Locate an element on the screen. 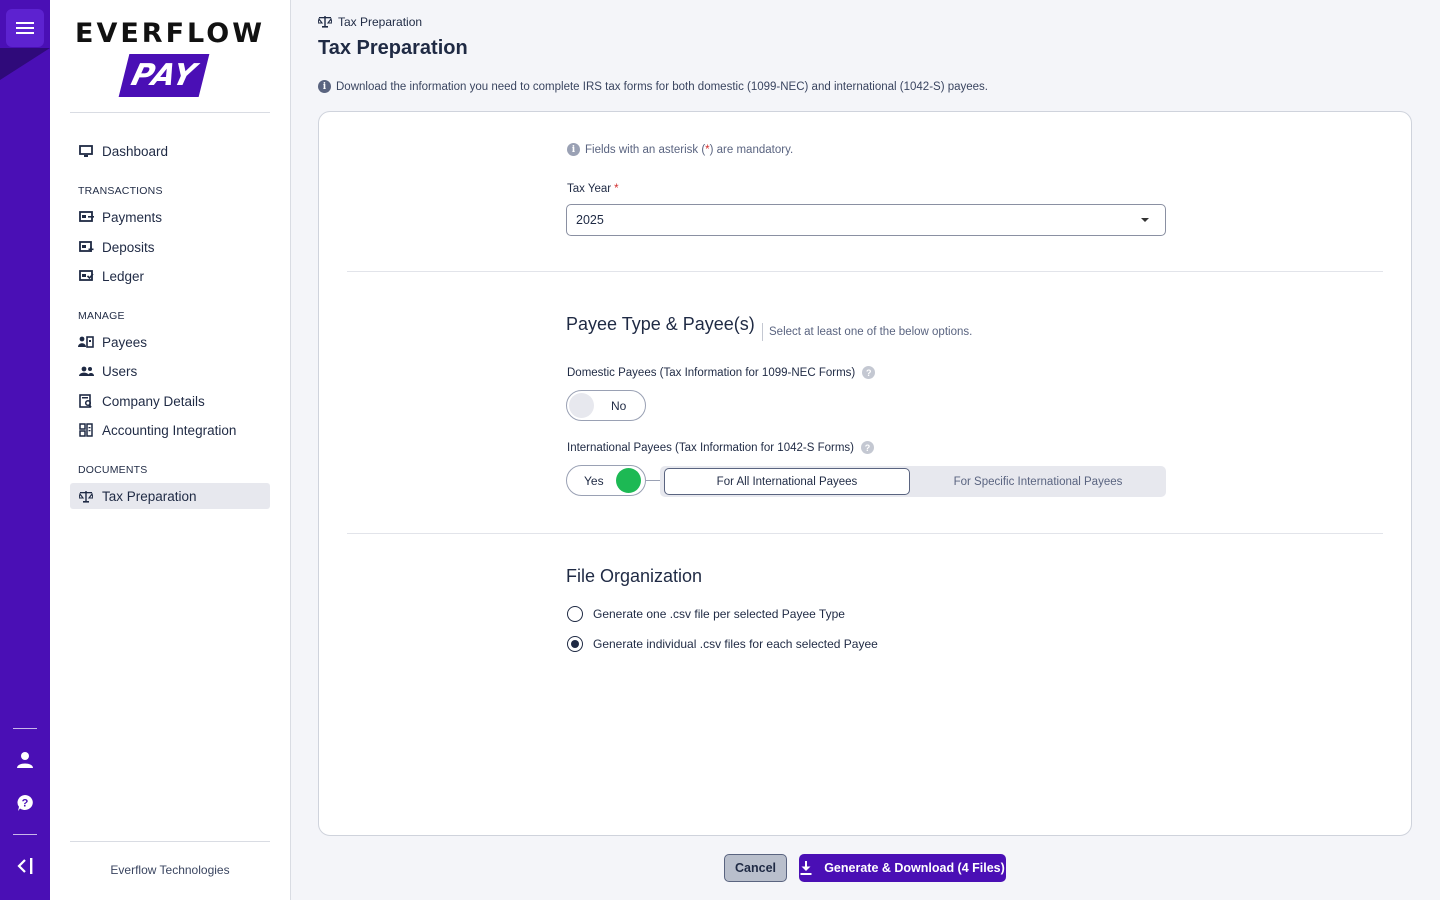 The height and width of the screenshot is (900, 1440). sidebar-item-label: Tax Preparation is located at coordinates (149, 496).